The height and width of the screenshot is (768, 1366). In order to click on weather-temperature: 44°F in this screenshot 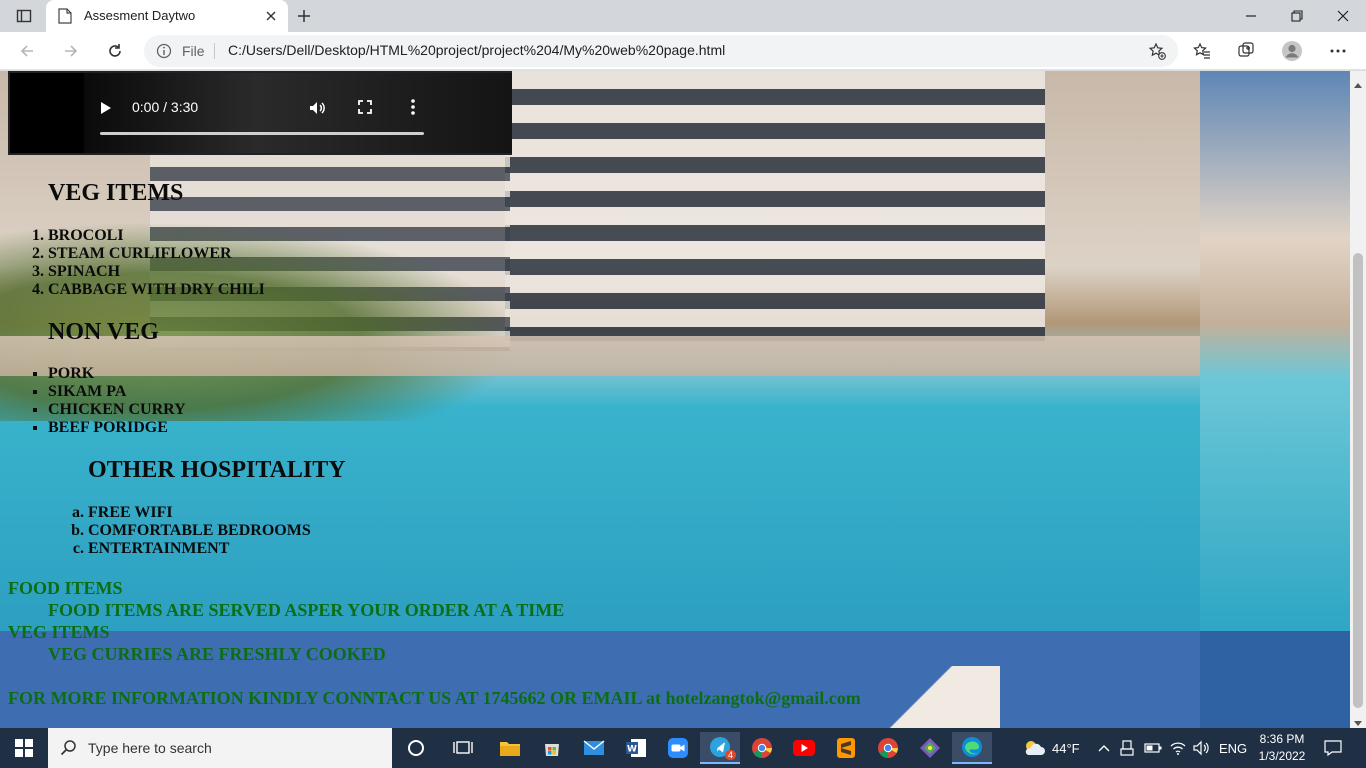, I will do `click(1066, 748)`.